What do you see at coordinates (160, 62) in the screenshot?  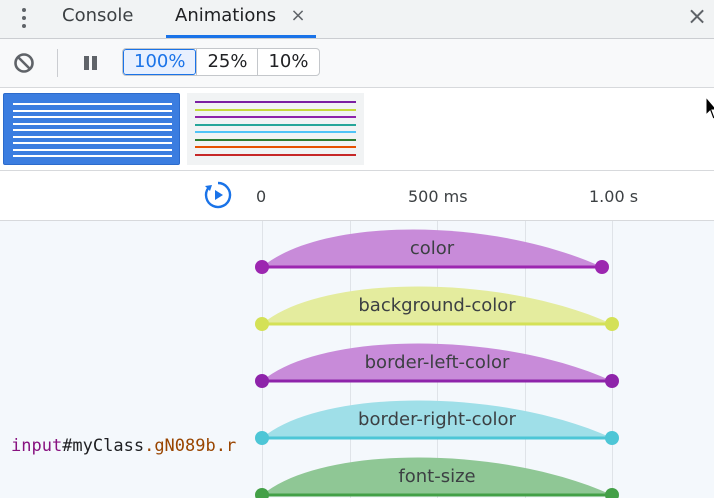 I see `speed-100-button: 100%` at bounding box center [160, 62].